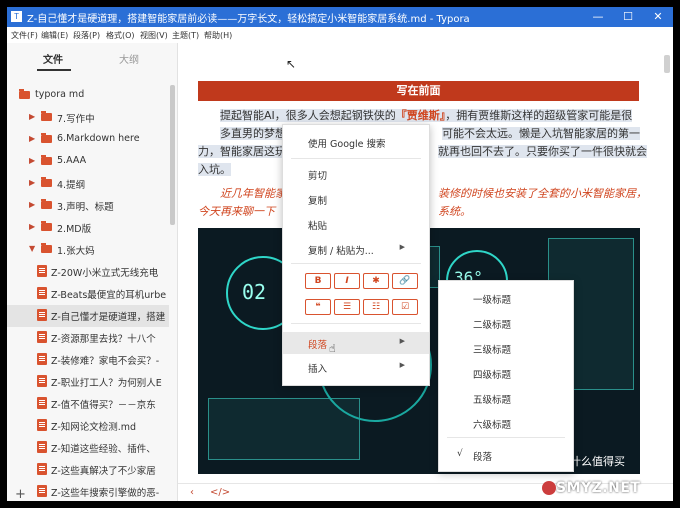 The image size is (680, 508). Describe the element at coordinates (318, 307) in the screenshot. I see `quote-button: ❝` at that location.